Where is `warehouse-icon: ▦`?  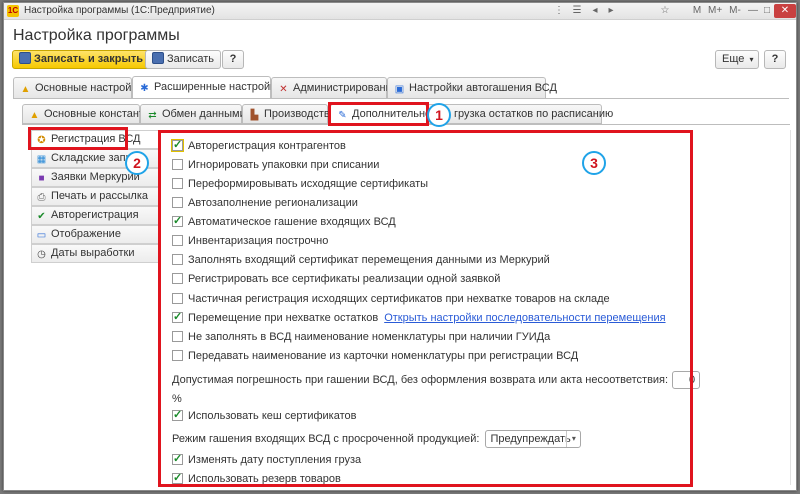 warehouse-icon: ▦ is located at coordinates (41, 159).